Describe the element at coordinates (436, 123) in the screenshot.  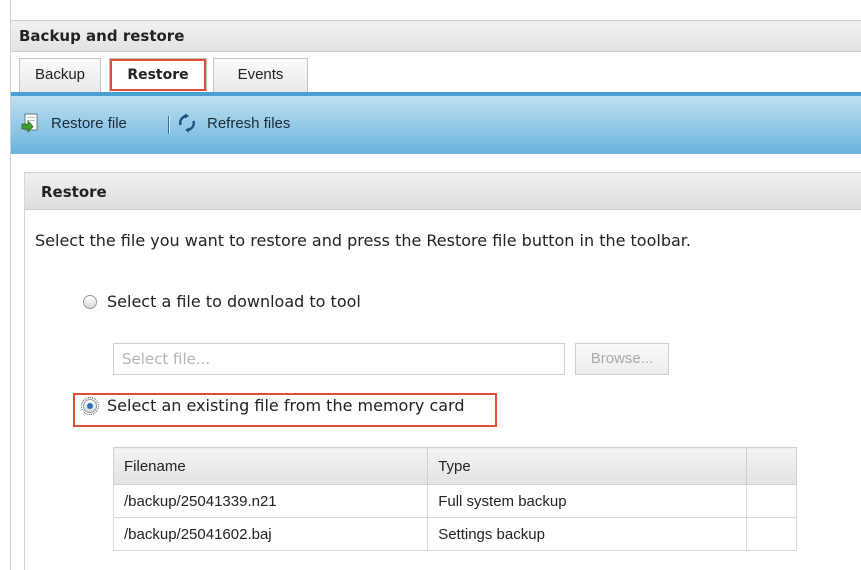
I see `toolbar: Restore file Refresh files` at that location.